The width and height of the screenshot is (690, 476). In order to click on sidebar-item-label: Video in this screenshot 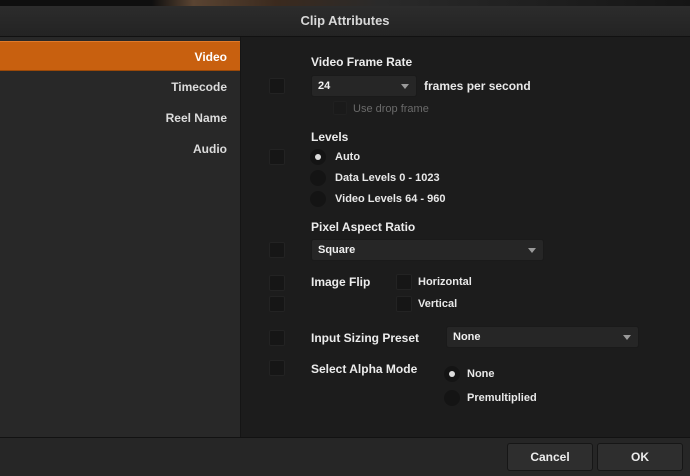, I will do `click(210, 57)`.